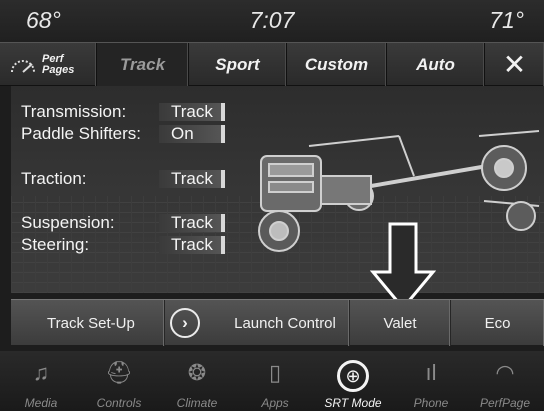 This screenshot has width=544, height=411. I want to click on tab-track: Track, so click(143, 64).